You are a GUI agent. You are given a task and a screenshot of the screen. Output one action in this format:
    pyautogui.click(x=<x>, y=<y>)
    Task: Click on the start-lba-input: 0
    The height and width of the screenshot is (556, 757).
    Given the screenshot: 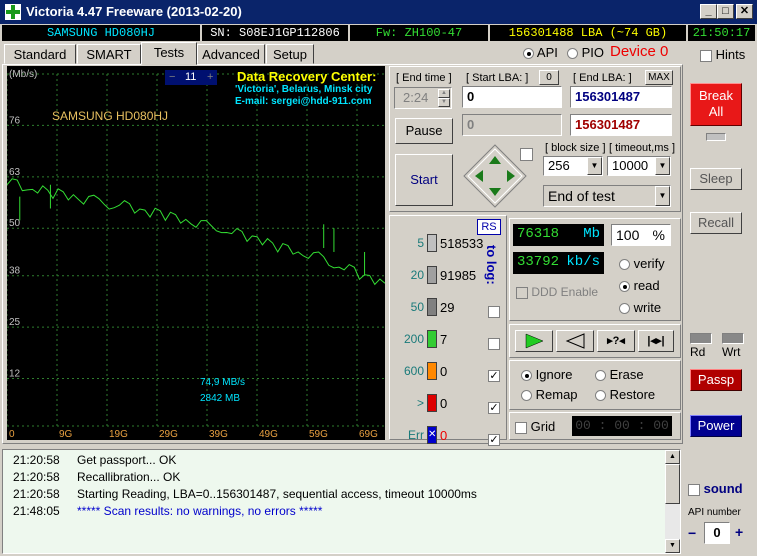 What is the action you would take?
    pyautogui.click(x=512, y=97)
    